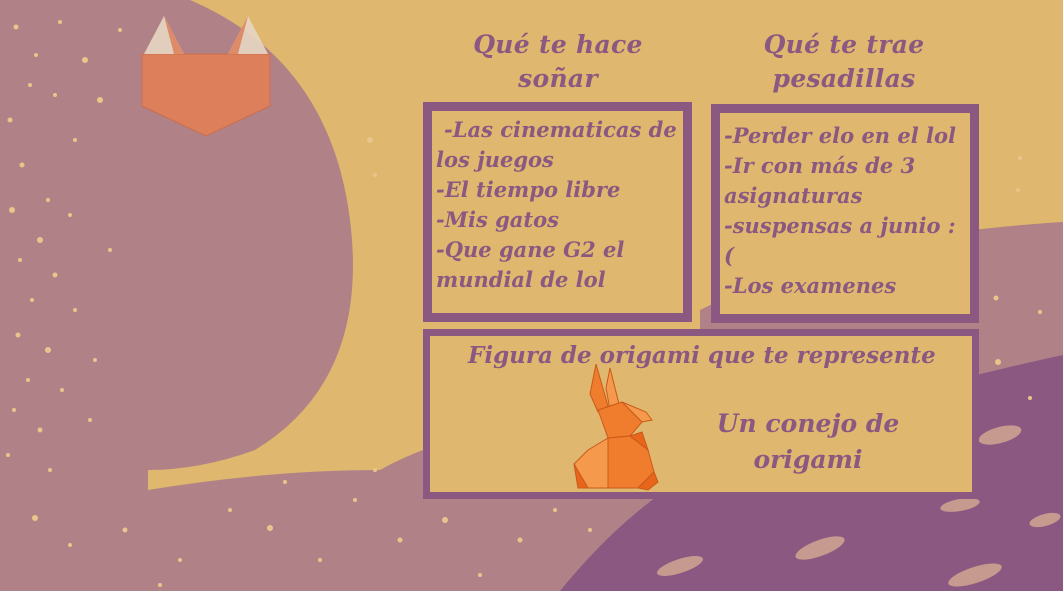  I want to click on origami-rabbit-icon, so click(616, 427).